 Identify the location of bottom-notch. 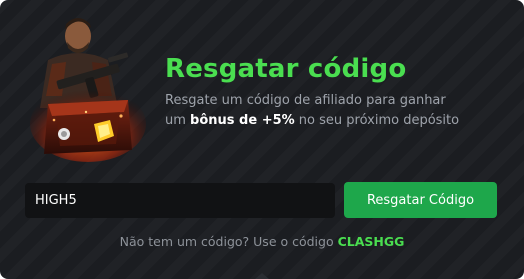
(262, 276).